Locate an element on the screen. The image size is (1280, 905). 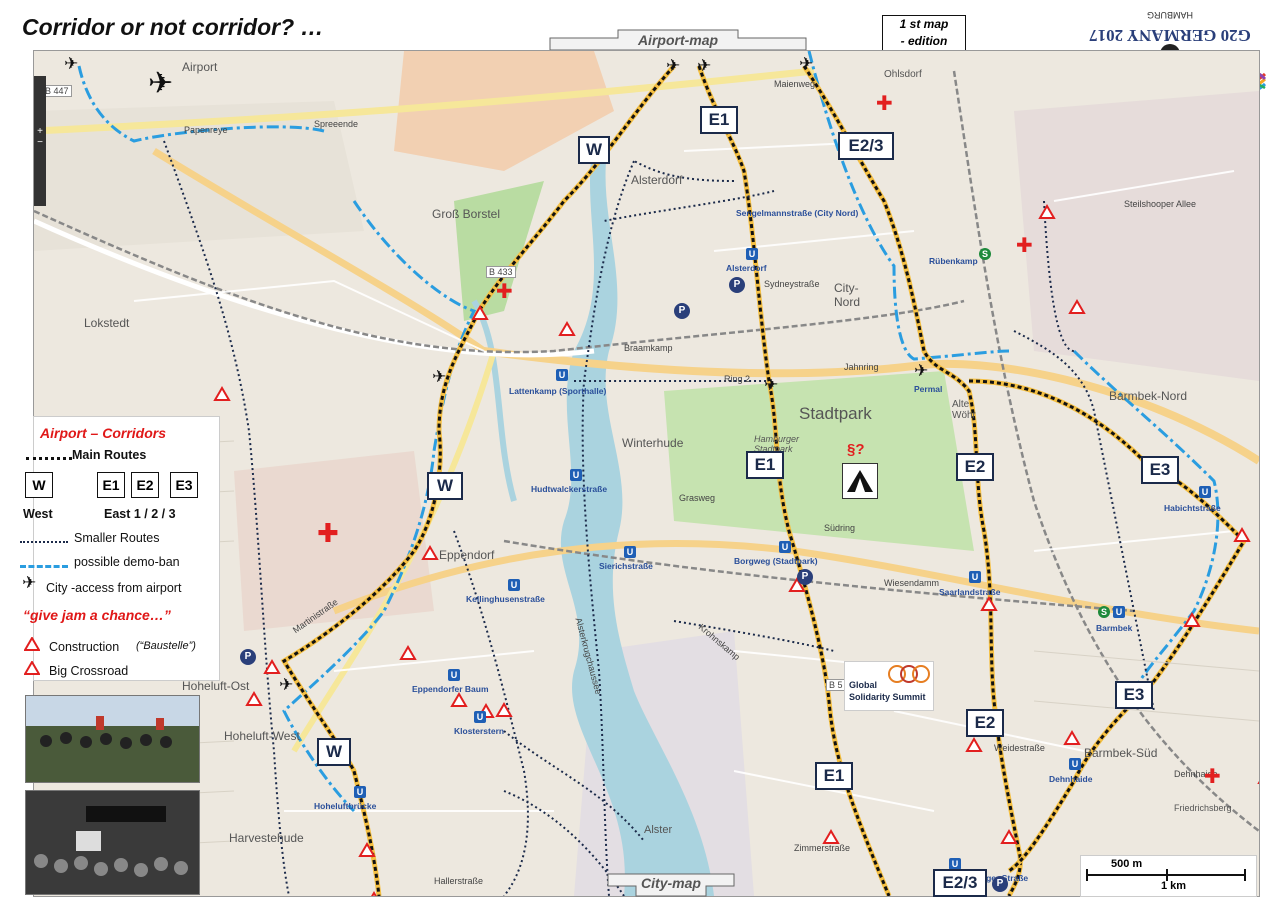
district-winterhude: Winterhude is located at coordinates (653, 443).